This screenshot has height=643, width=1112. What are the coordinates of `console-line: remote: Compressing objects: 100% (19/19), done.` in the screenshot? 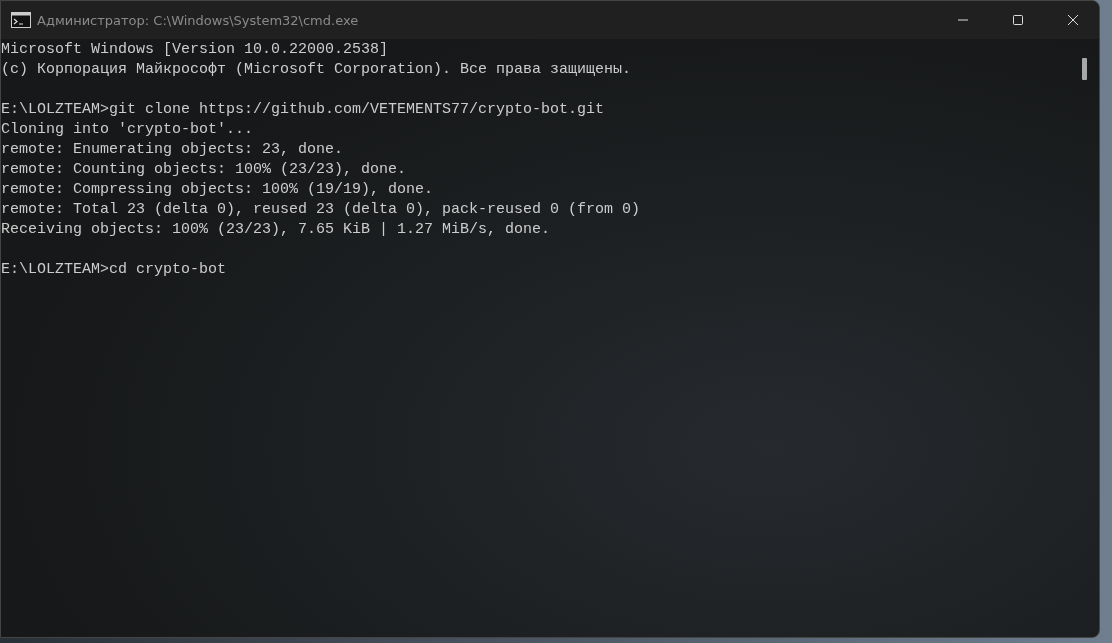 It's located at (217, 190).